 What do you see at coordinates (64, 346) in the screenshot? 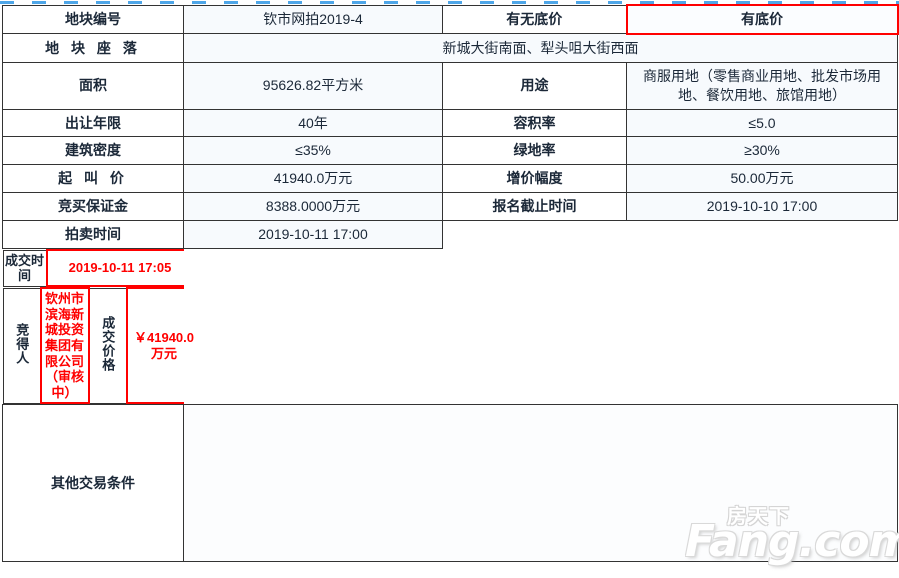
I see `value-winner: 钦州市滨海新城投资集团有限公司（审核中）` at bounding box center [64, 346].